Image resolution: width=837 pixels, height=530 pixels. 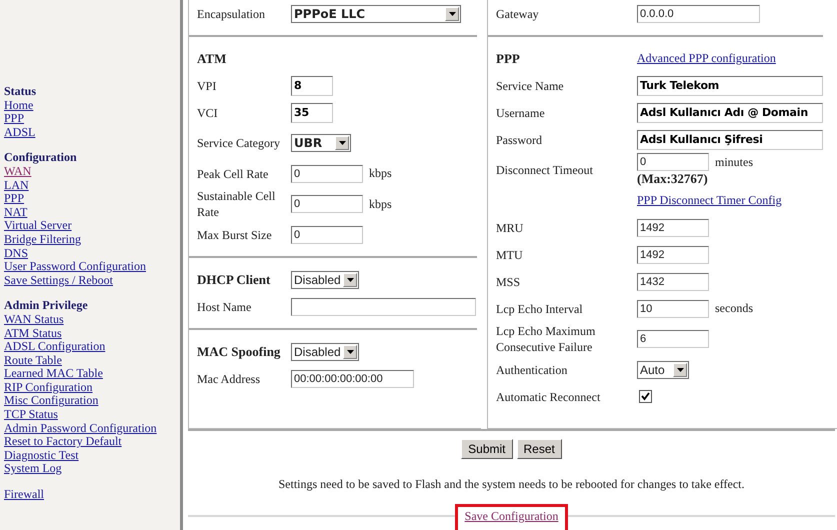 I want to click on form-button: Reset, so click(x=539, y=449).